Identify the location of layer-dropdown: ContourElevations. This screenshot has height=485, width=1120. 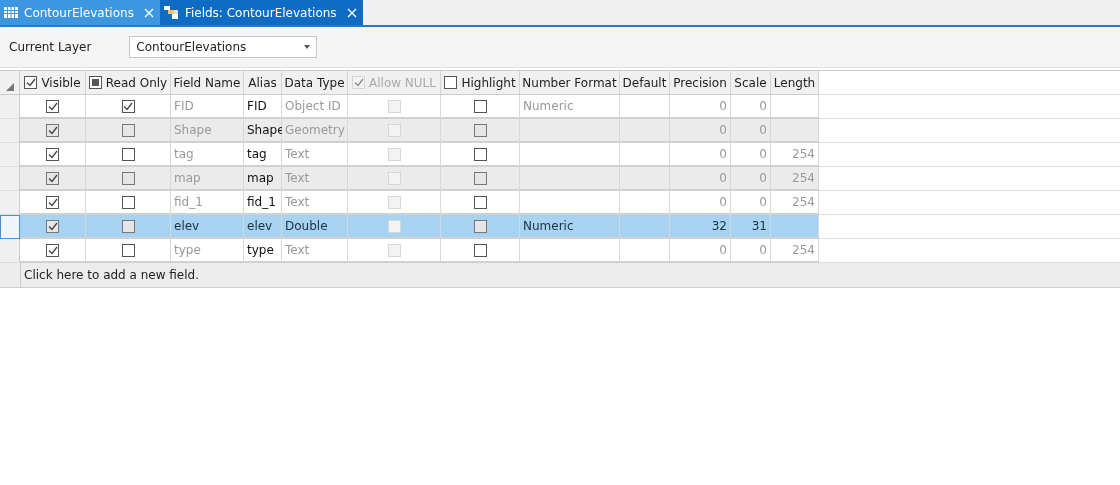
(223, 47).